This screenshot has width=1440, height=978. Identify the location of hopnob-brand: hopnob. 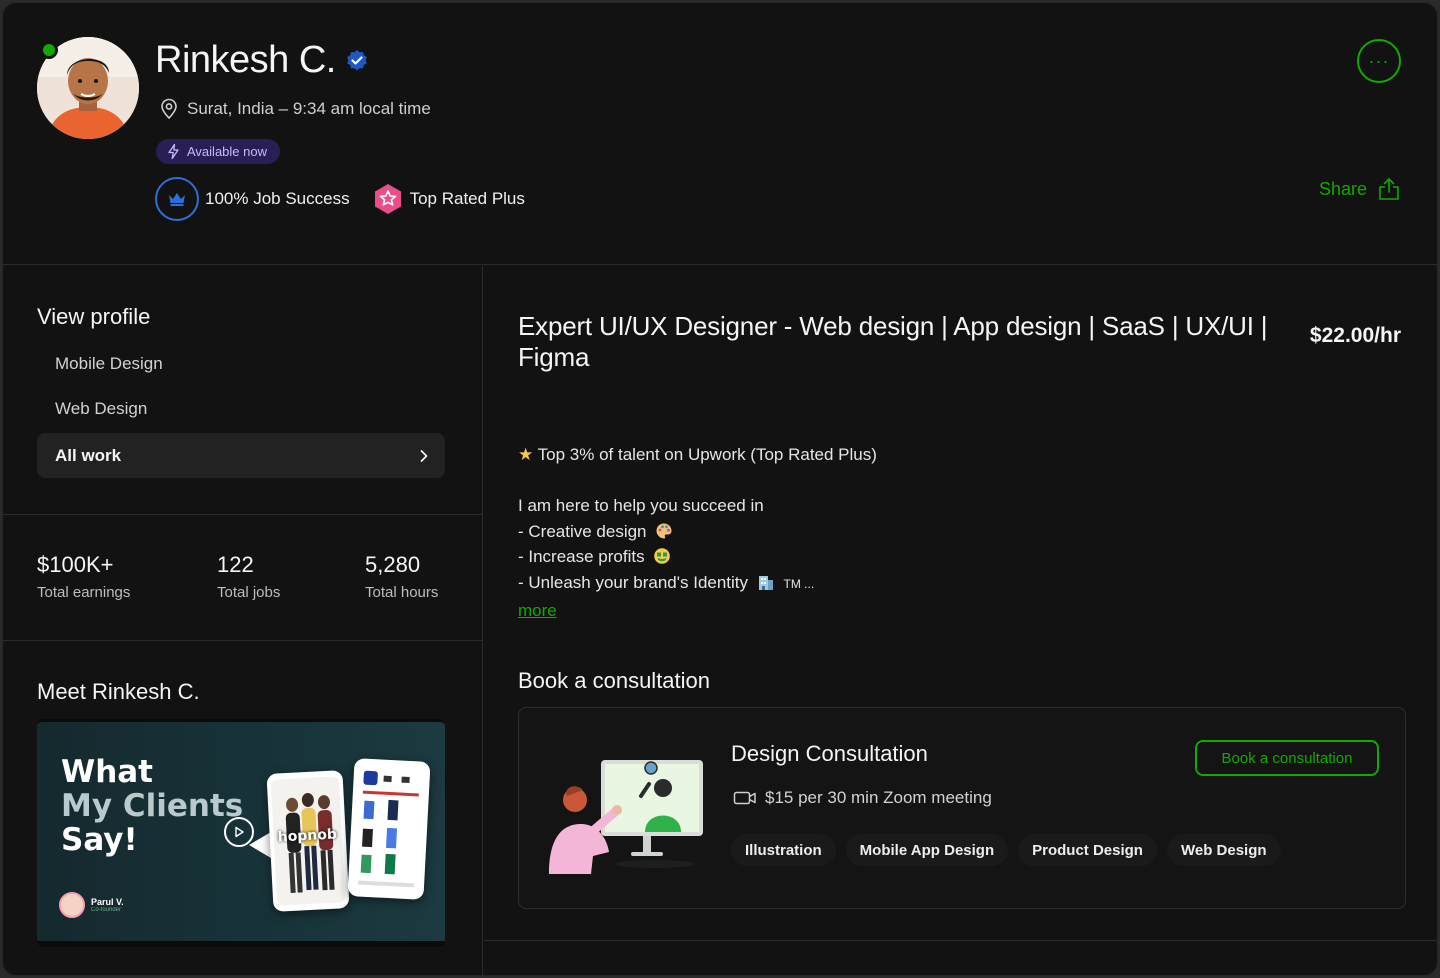
(307, 836).